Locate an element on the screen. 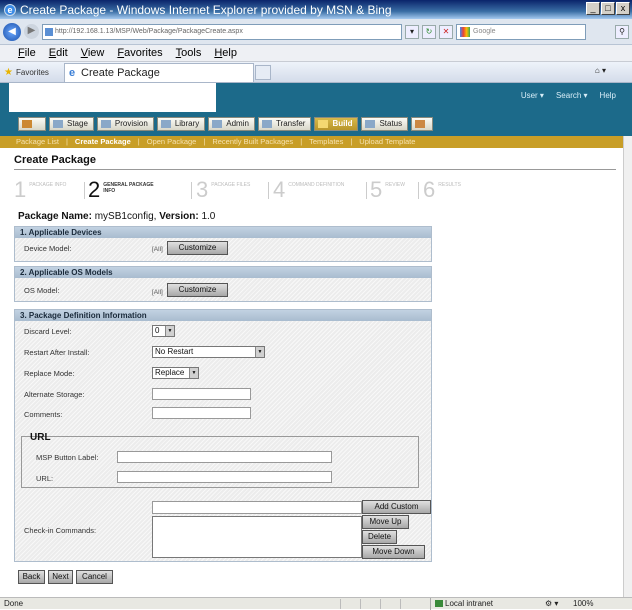  menu-file: File is located at coordinates (27, 53).